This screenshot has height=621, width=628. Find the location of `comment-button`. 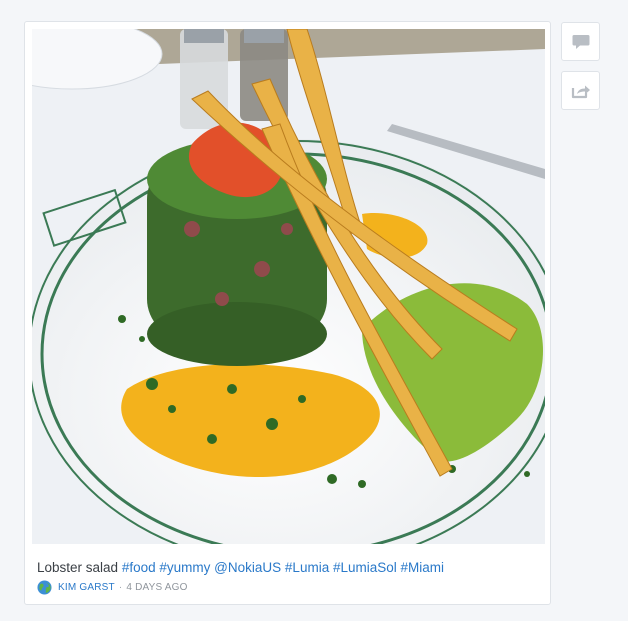

comment-button is located at coordinates (580, 41).